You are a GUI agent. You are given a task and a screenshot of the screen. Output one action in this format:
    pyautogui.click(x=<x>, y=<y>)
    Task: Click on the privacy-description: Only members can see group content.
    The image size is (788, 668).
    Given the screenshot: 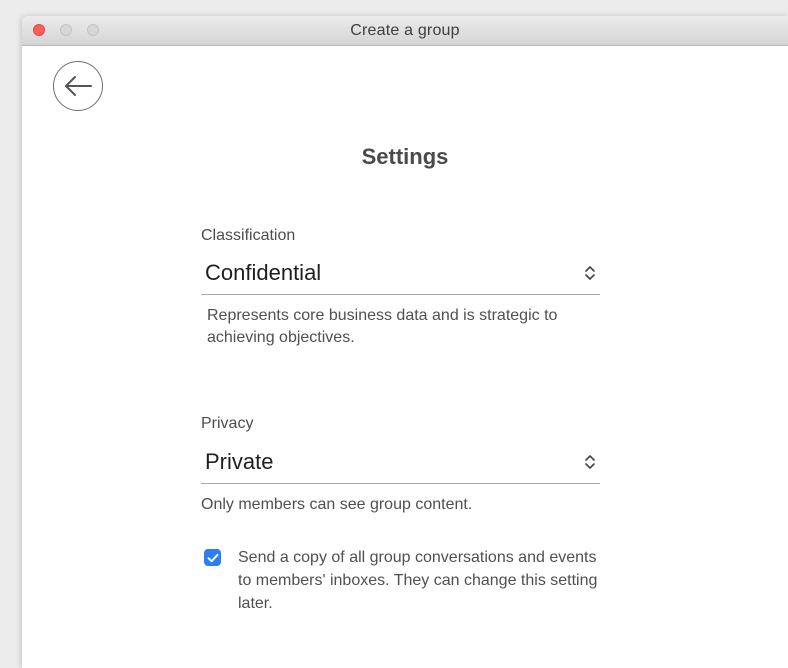 What is the action you would take?
    pyautogui.click(x=337, y=504)
    